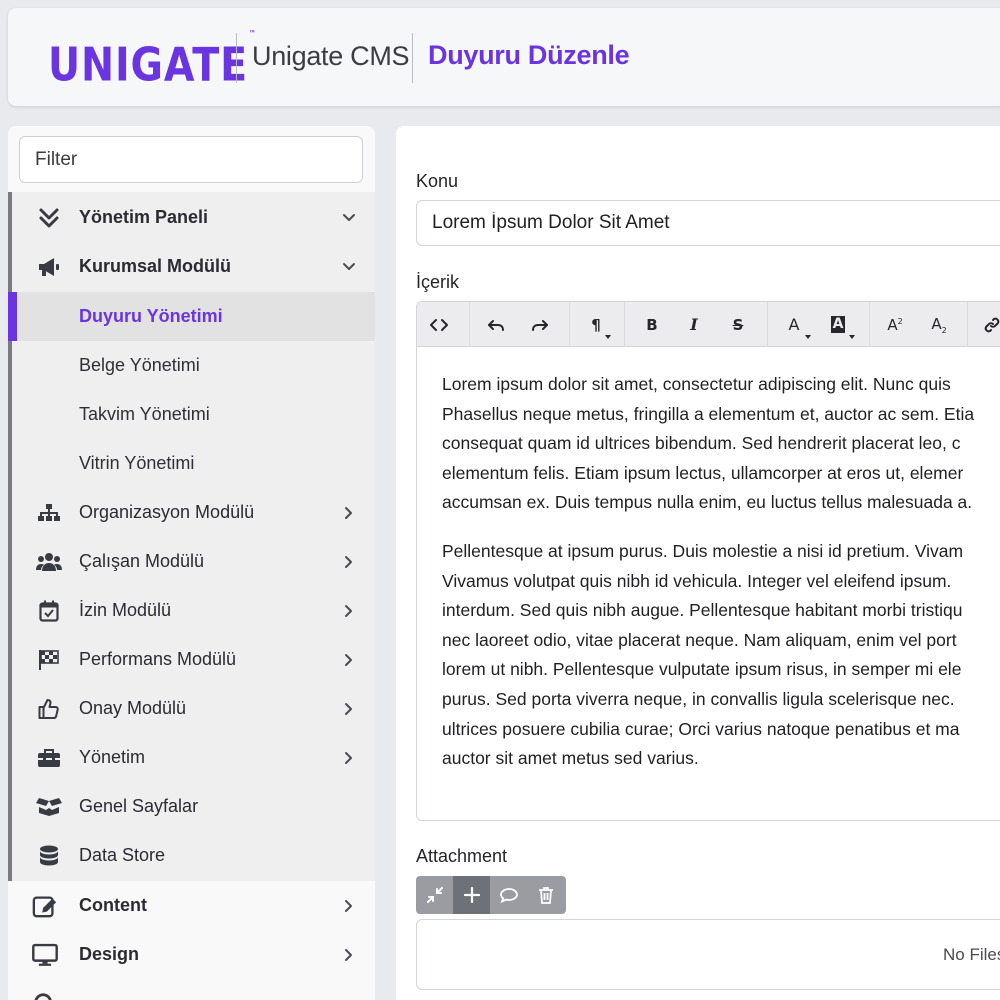  Describe the element at coordinates (109, 954) in the screenshot. I see `sidebar-item-label: Design` at that location.